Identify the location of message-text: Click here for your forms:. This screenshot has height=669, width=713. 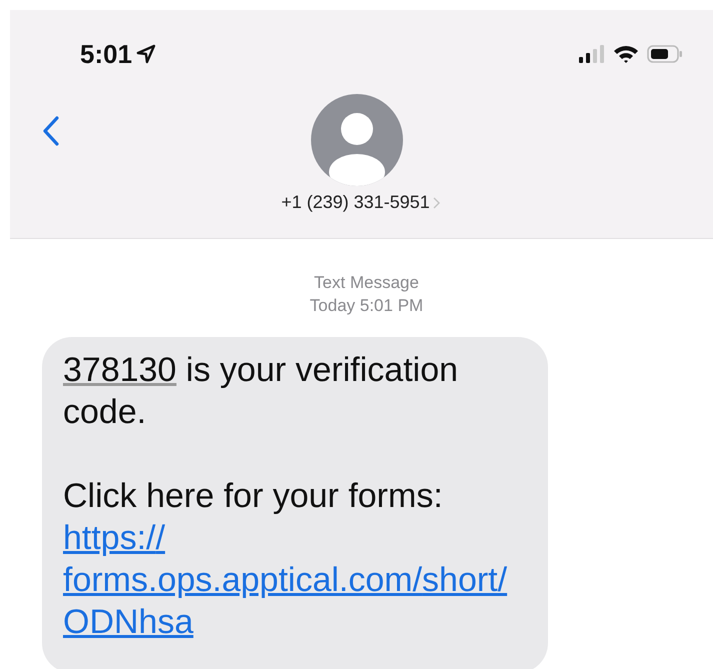
(253, 496).